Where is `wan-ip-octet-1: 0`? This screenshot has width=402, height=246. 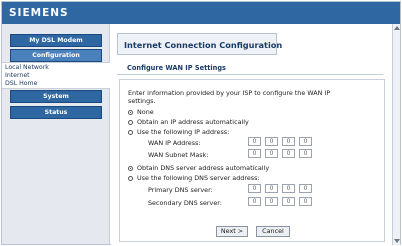
wan-ip-octet-1: 0 is located at coordinates (254, 141).